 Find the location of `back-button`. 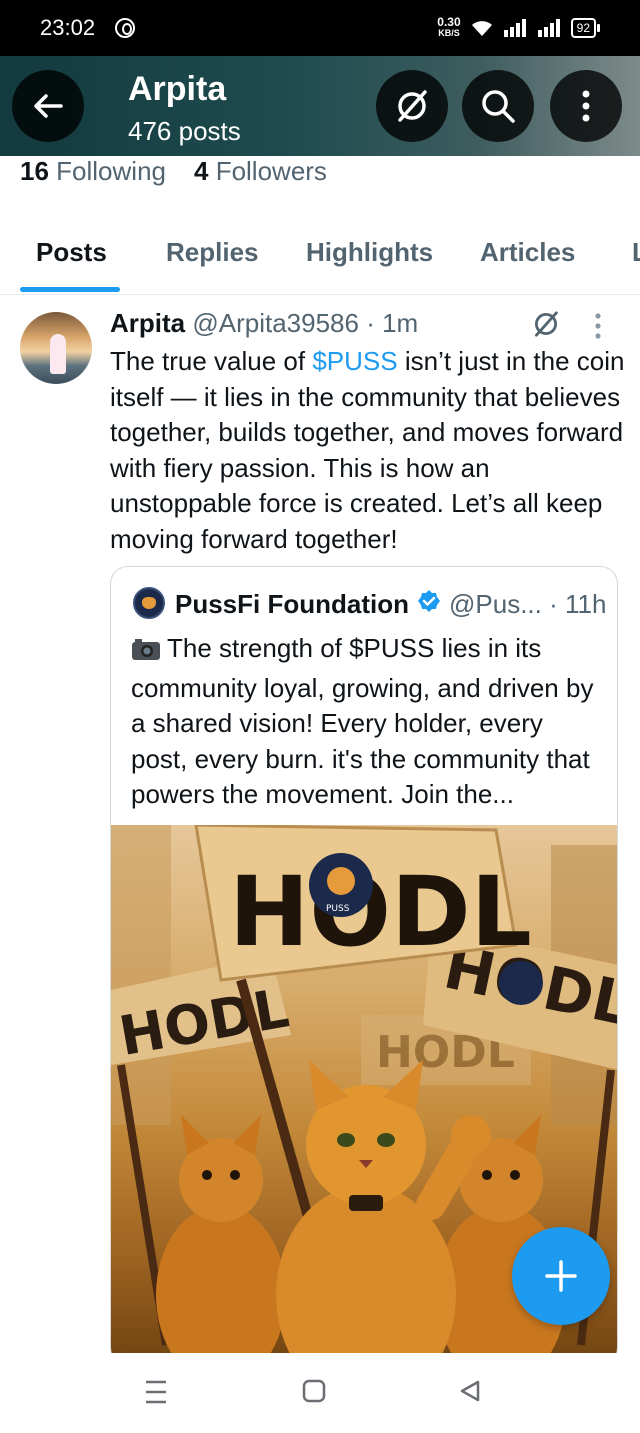

back-button is located at coordinates (48, 106).